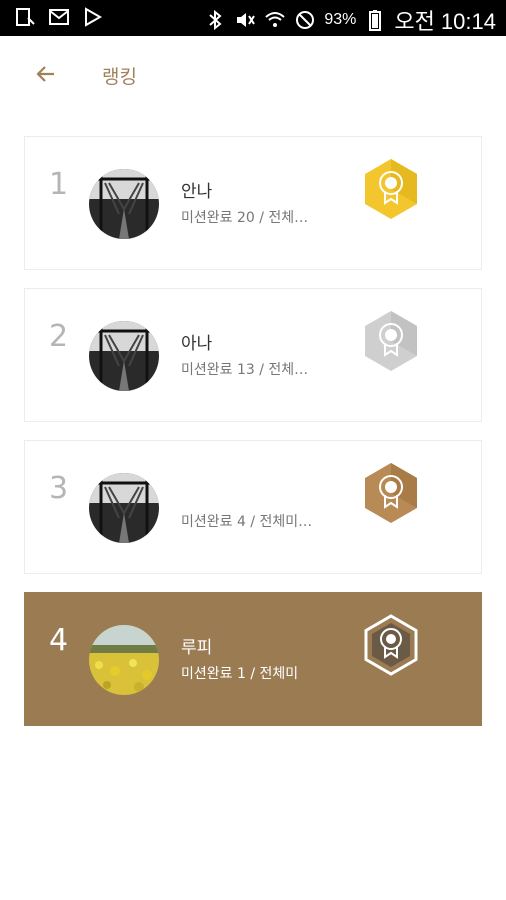 This screenshot has width=506, height=900. I want to click on gold-medal-icon, so click(391, 189).